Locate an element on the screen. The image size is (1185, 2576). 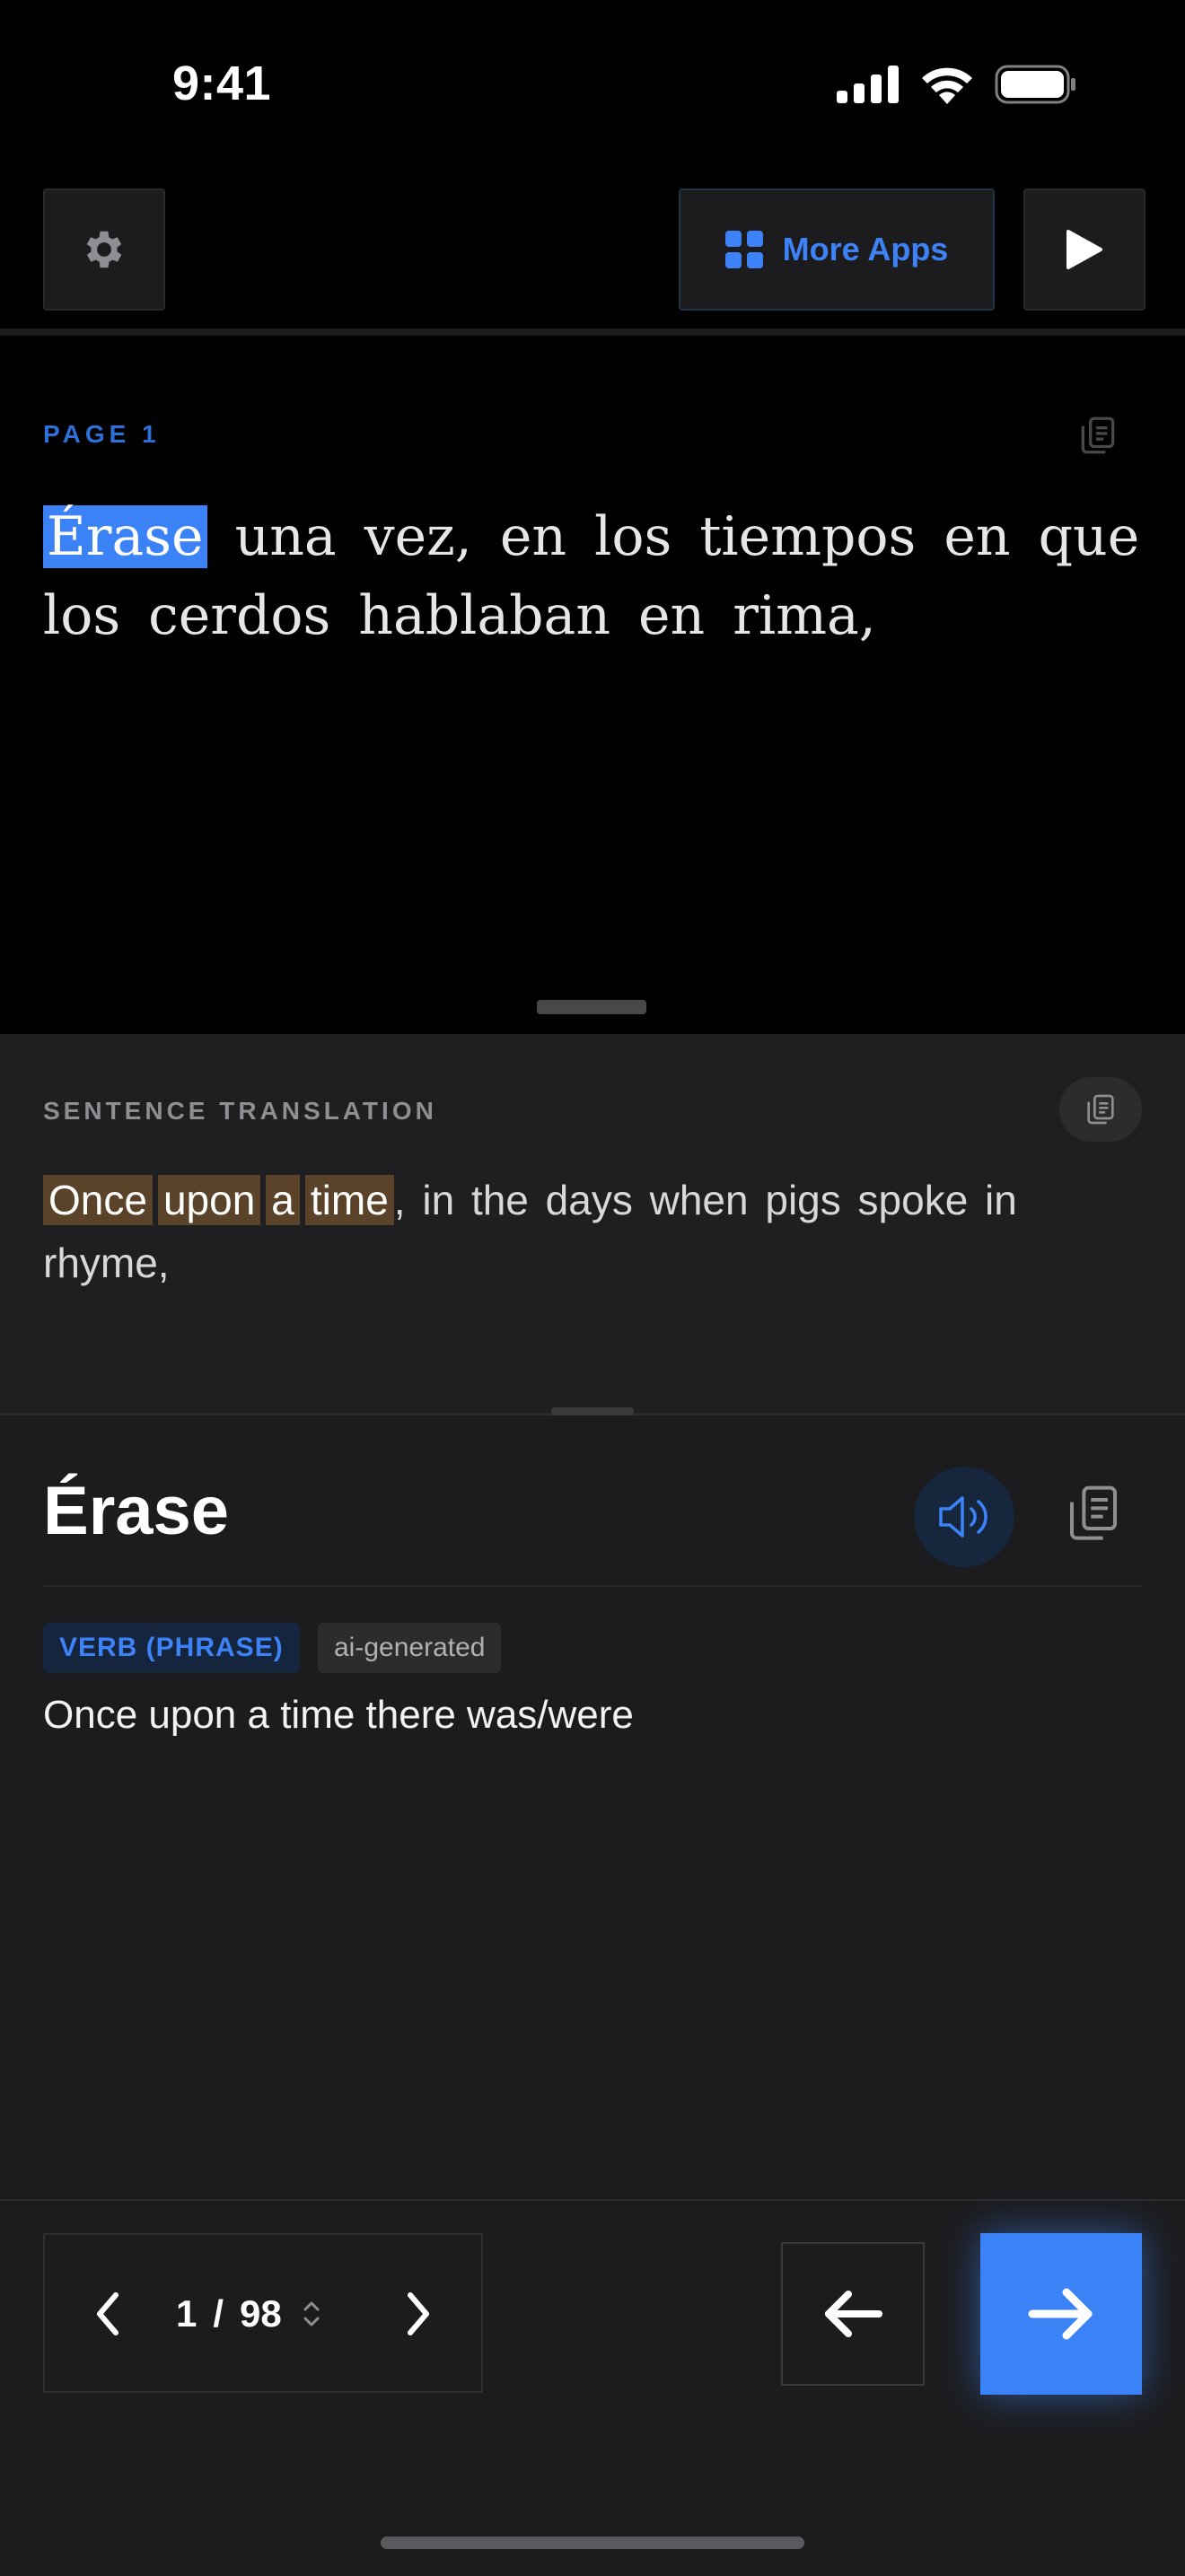
translation-highlight-word: Once is located at coordinates (98, 1200).